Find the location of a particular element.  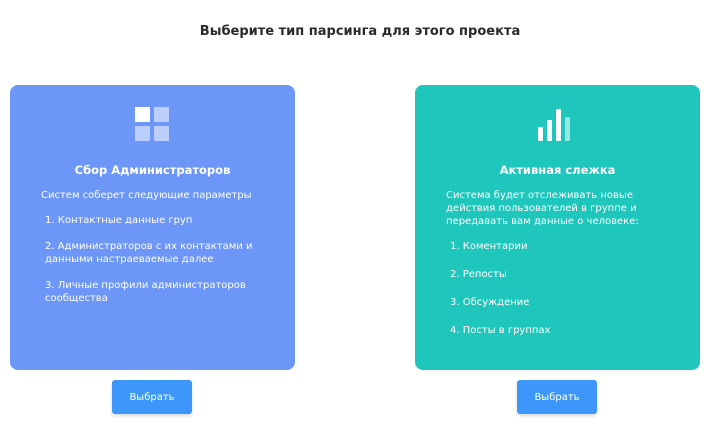

select-admin-button: Выбрать is located at coordinates (152, 397).